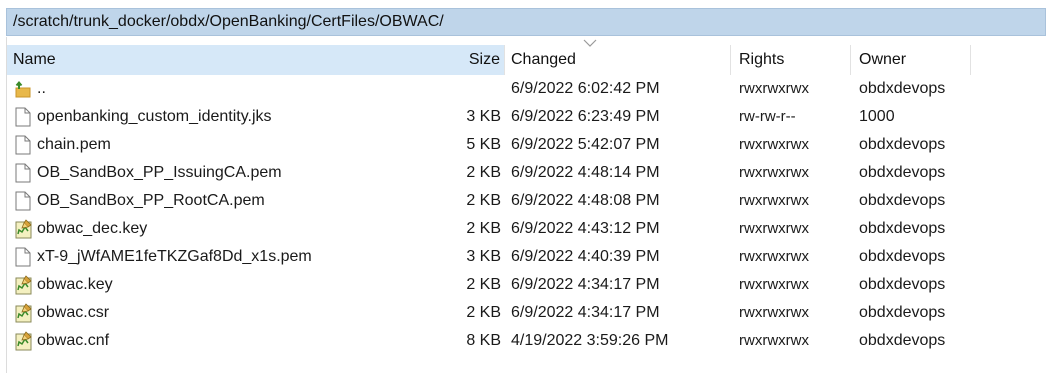  Describe the element at coordinates (154, 116) in the screenshot. I see `file-name: openbanking_custom_identity.jks` at that location.